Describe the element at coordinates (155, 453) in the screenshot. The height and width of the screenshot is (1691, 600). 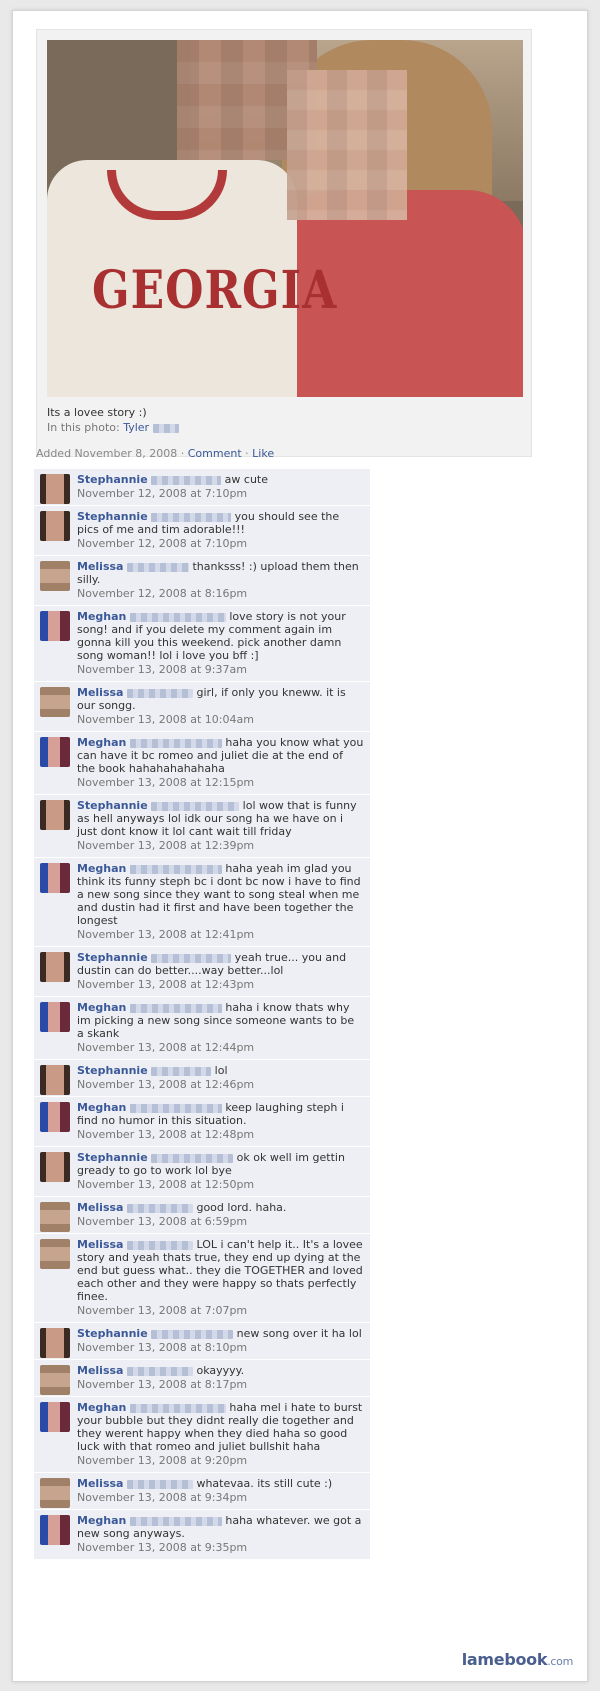
I see `post-meta: Added November 8, 2008 · Comment · Like` at that location.